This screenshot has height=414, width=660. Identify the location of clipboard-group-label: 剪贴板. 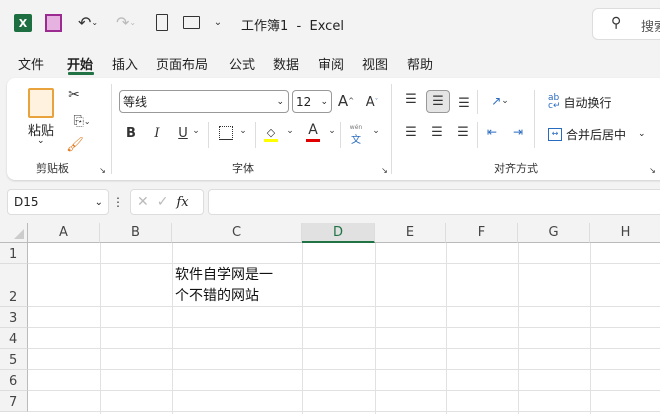
(52, 168).